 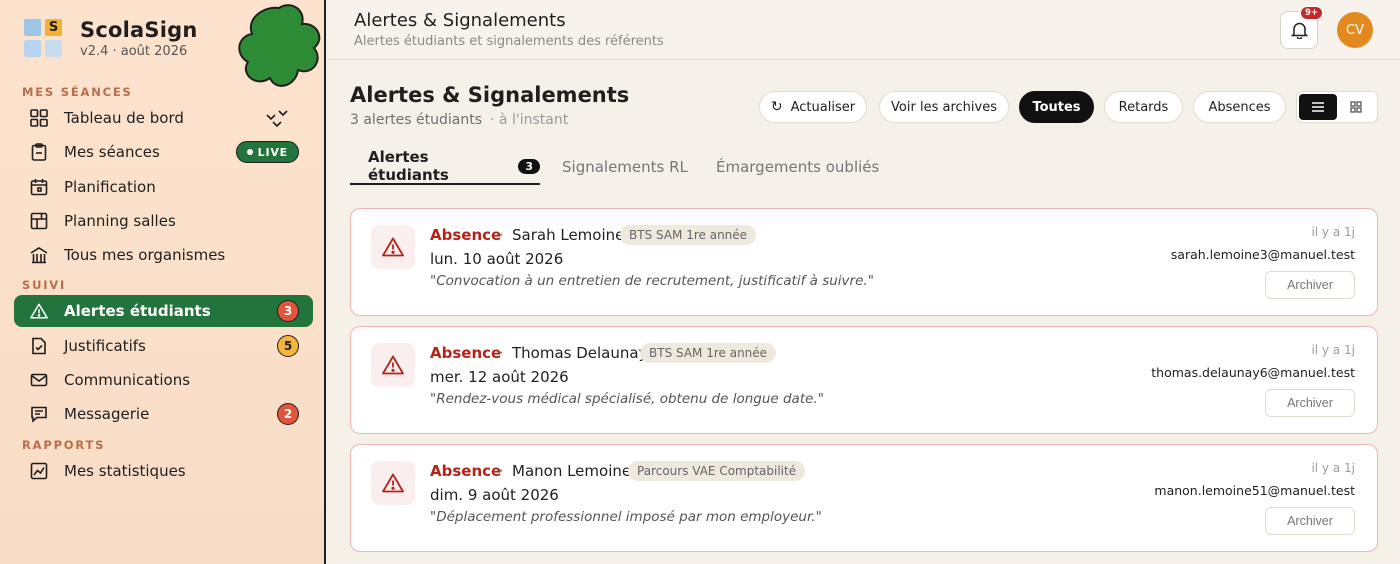 I want to click on alert-date: lun. 10 août 2026, so click(x=497, y=259).